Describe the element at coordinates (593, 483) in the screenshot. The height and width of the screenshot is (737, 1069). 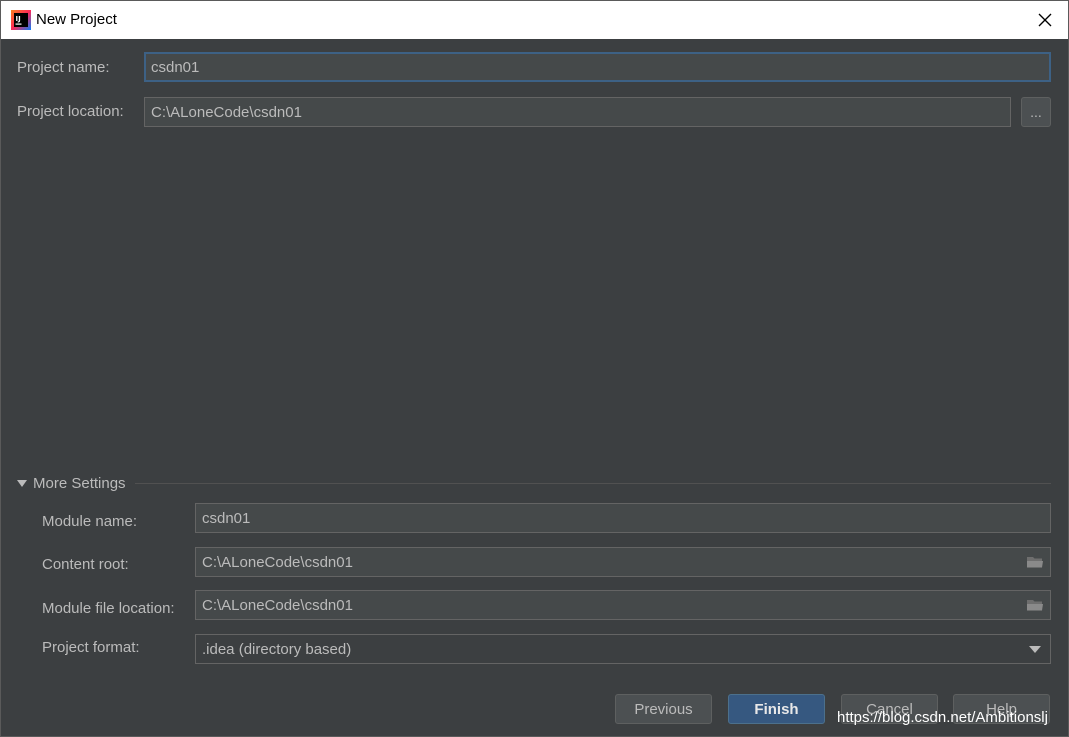
I see `section-divider` at that location.